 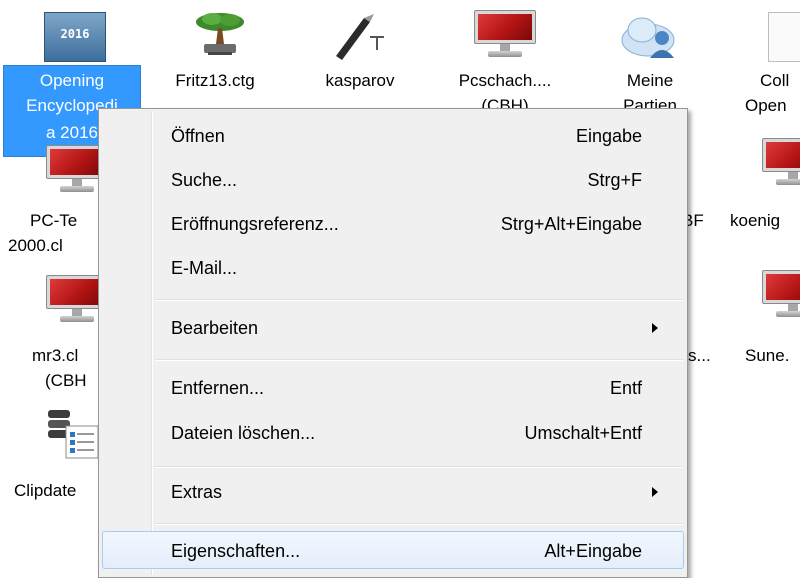 I want to click on icon-label-meine-line1: Meine, so click(x=650, y=81).